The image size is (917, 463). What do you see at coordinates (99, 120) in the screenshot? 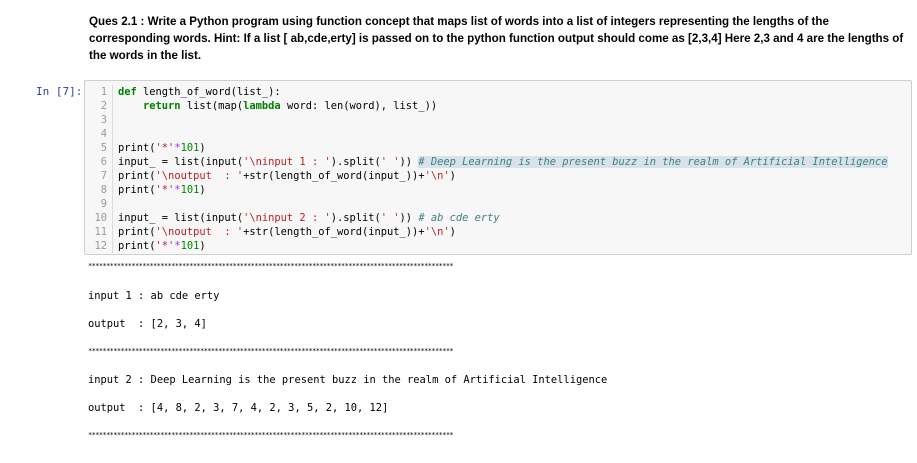
I see `line-number: 3` at bounding box center [99, 120].